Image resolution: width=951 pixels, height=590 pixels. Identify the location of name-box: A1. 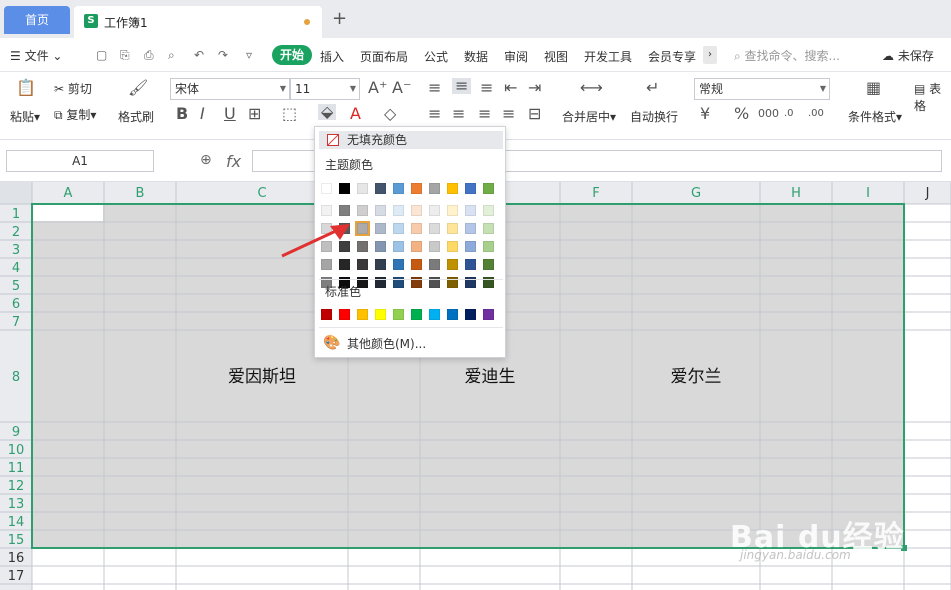
(80, 161).